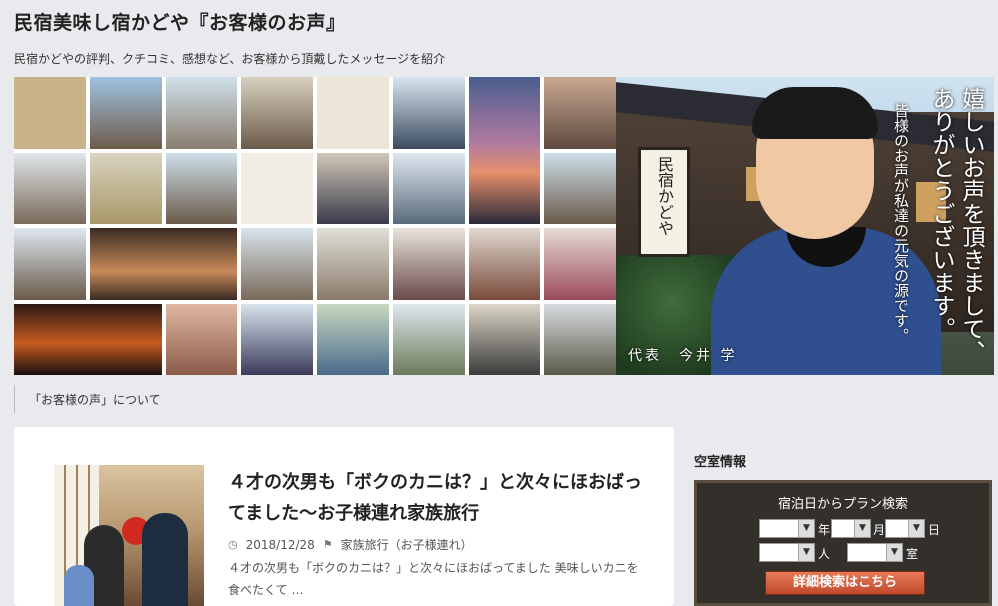 The width and height of the screenshot is (998, 606). I want to click on people-select: ▼, so click(787, 552).